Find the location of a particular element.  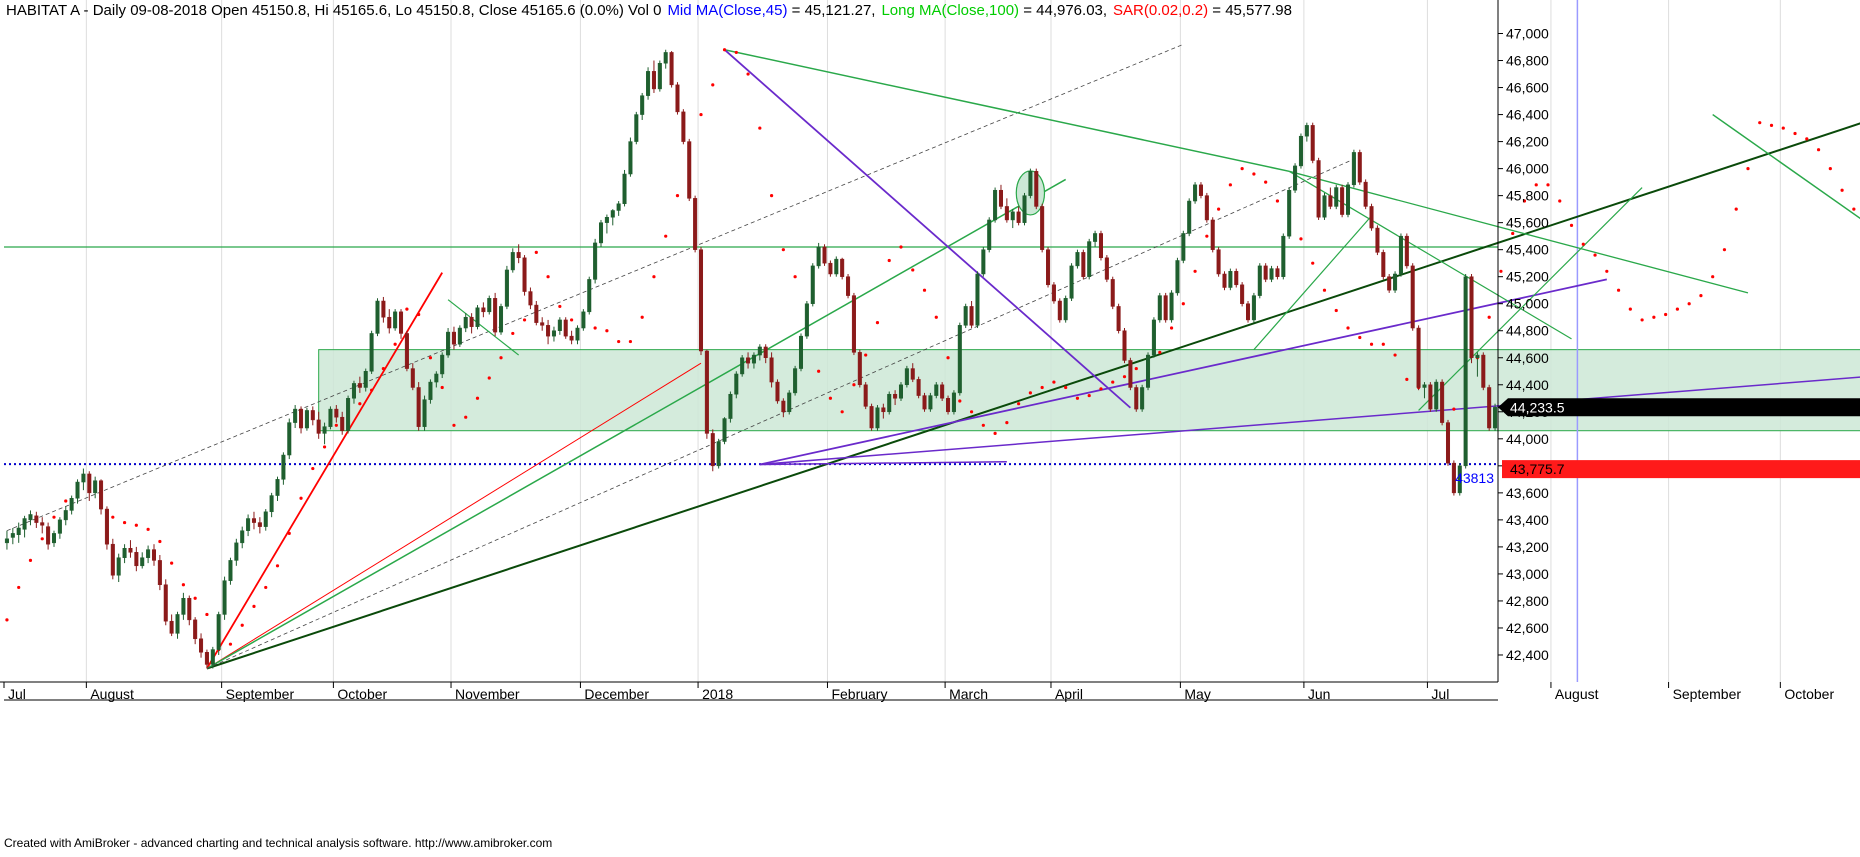

mid-ma-value: = 45,121.27, is located at coordinates (831, 10).